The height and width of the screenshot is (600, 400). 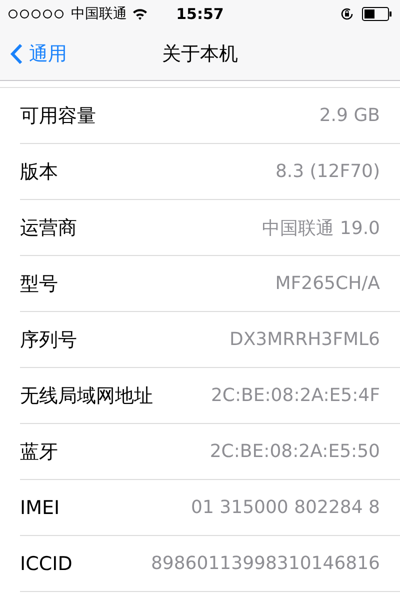 I want to click on chevron-left-icon, so click(x=16, y=54).